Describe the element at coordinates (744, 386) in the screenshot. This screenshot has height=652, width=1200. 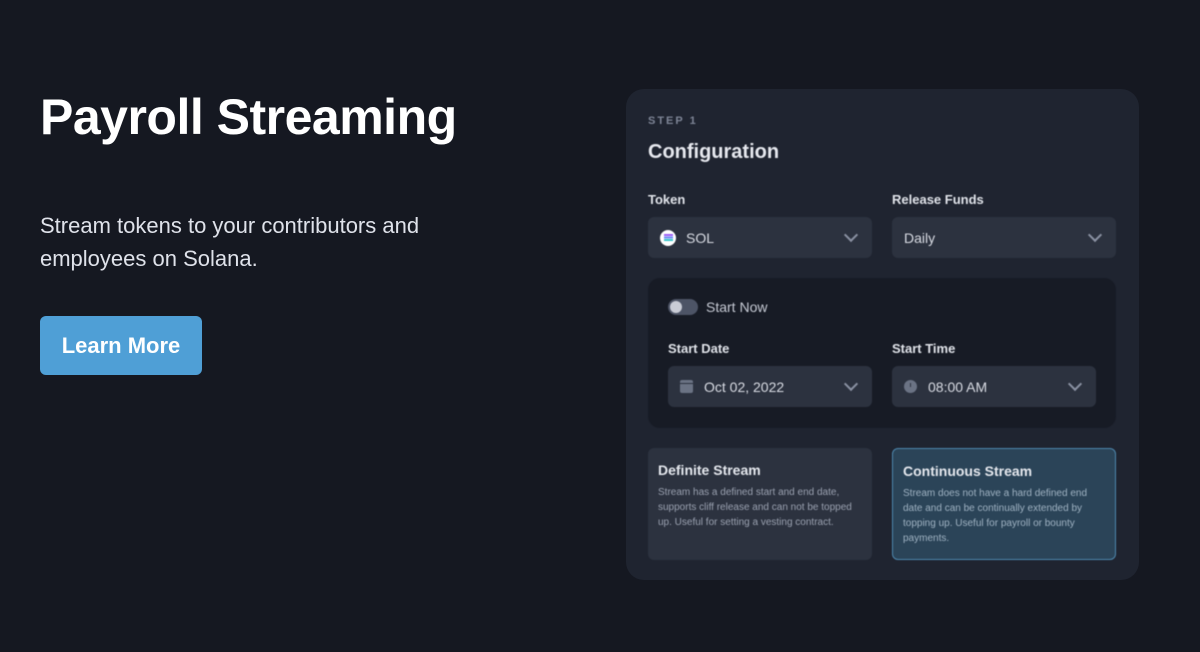
I see `start-date-value: Oct 02, 2022` at that location.